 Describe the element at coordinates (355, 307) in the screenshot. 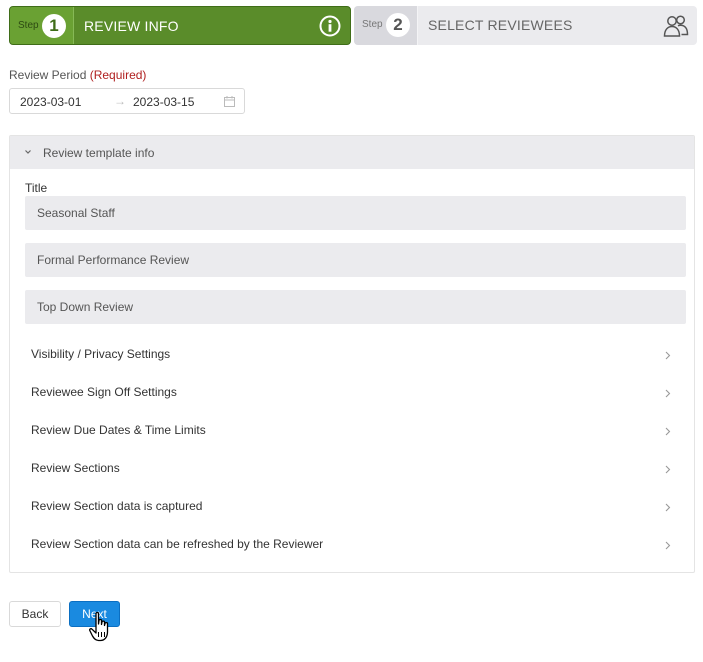

I see `review-direction-field: Top Down Review` at that location.